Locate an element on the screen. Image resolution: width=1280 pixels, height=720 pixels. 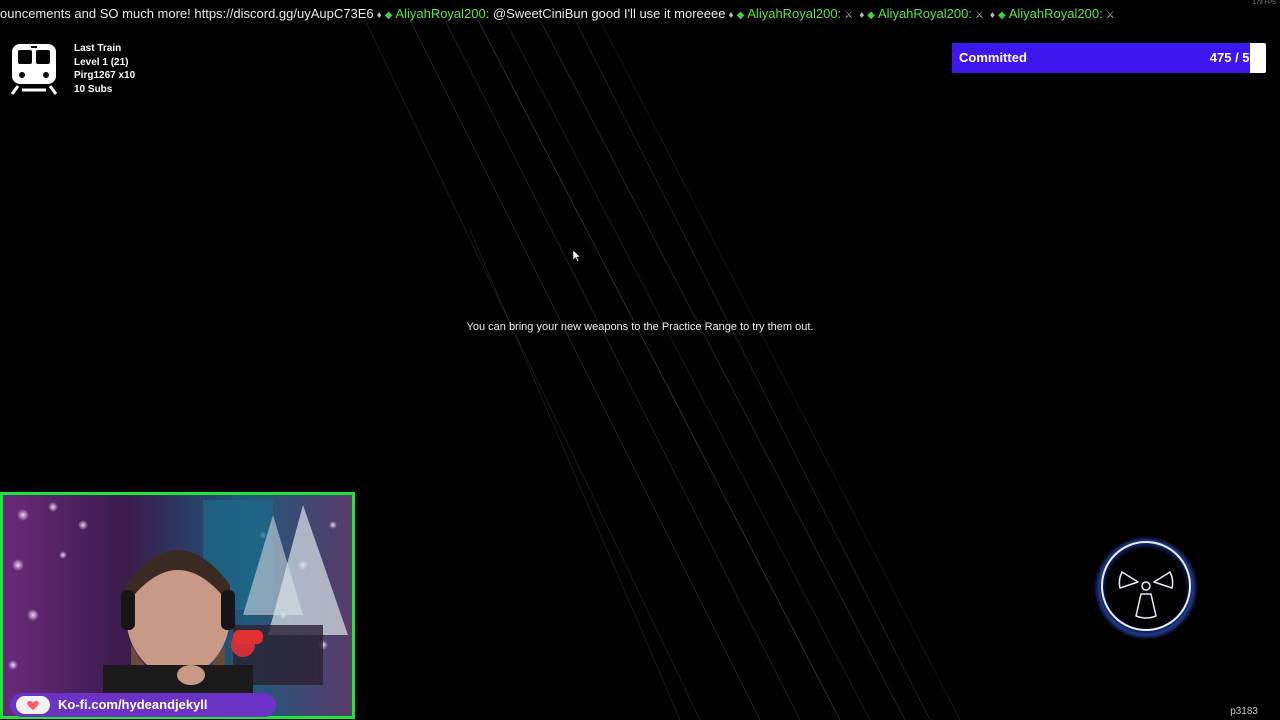
chat-message: @SweetCiniBun good I'll use it moreeee is located at coordinates (607, 13).